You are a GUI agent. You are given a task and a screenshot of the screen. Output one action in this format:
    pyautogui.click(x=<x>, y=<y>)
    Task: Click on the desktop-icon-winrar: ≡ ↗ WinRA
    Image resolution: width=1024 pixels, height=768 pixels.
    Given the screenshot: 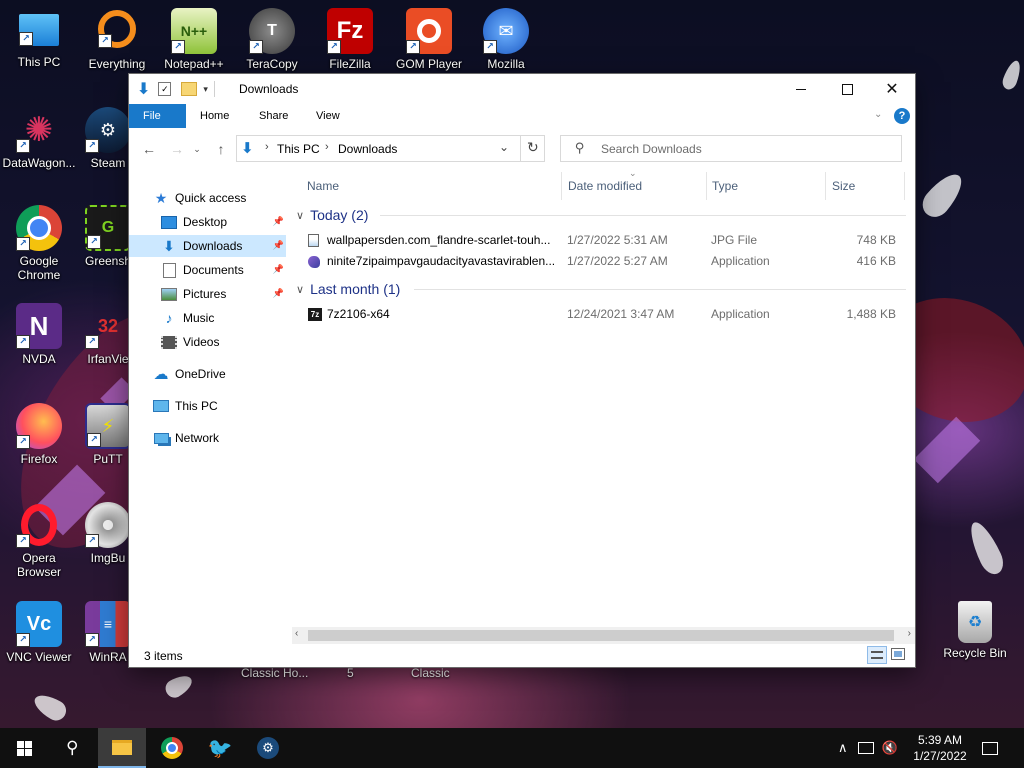 What is the action you would take?
    pyautogui.click(x=108, y=632)
    